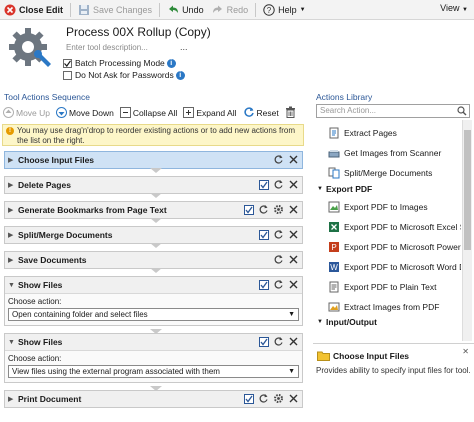  What do you see at coordinates (261, 113) in the screenshot?
I see `reset-button: Reset` at bounding box center [261, 113].